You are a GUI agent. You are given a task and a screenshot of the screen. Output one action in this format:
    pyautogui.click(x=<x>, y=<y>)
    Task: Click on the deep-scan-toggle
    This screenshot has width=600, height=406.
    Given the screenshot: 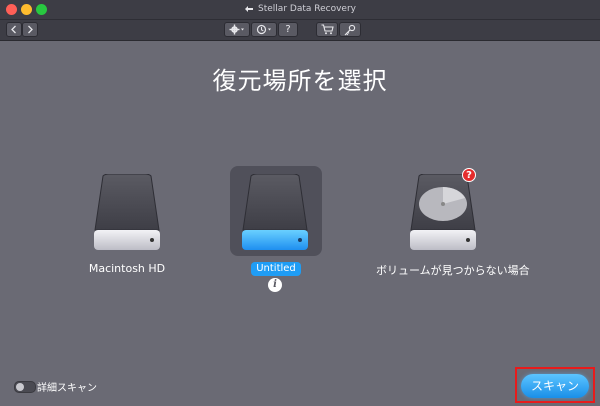 What is the action you would take?
    pyautogui.click(x=25, y=387)
    